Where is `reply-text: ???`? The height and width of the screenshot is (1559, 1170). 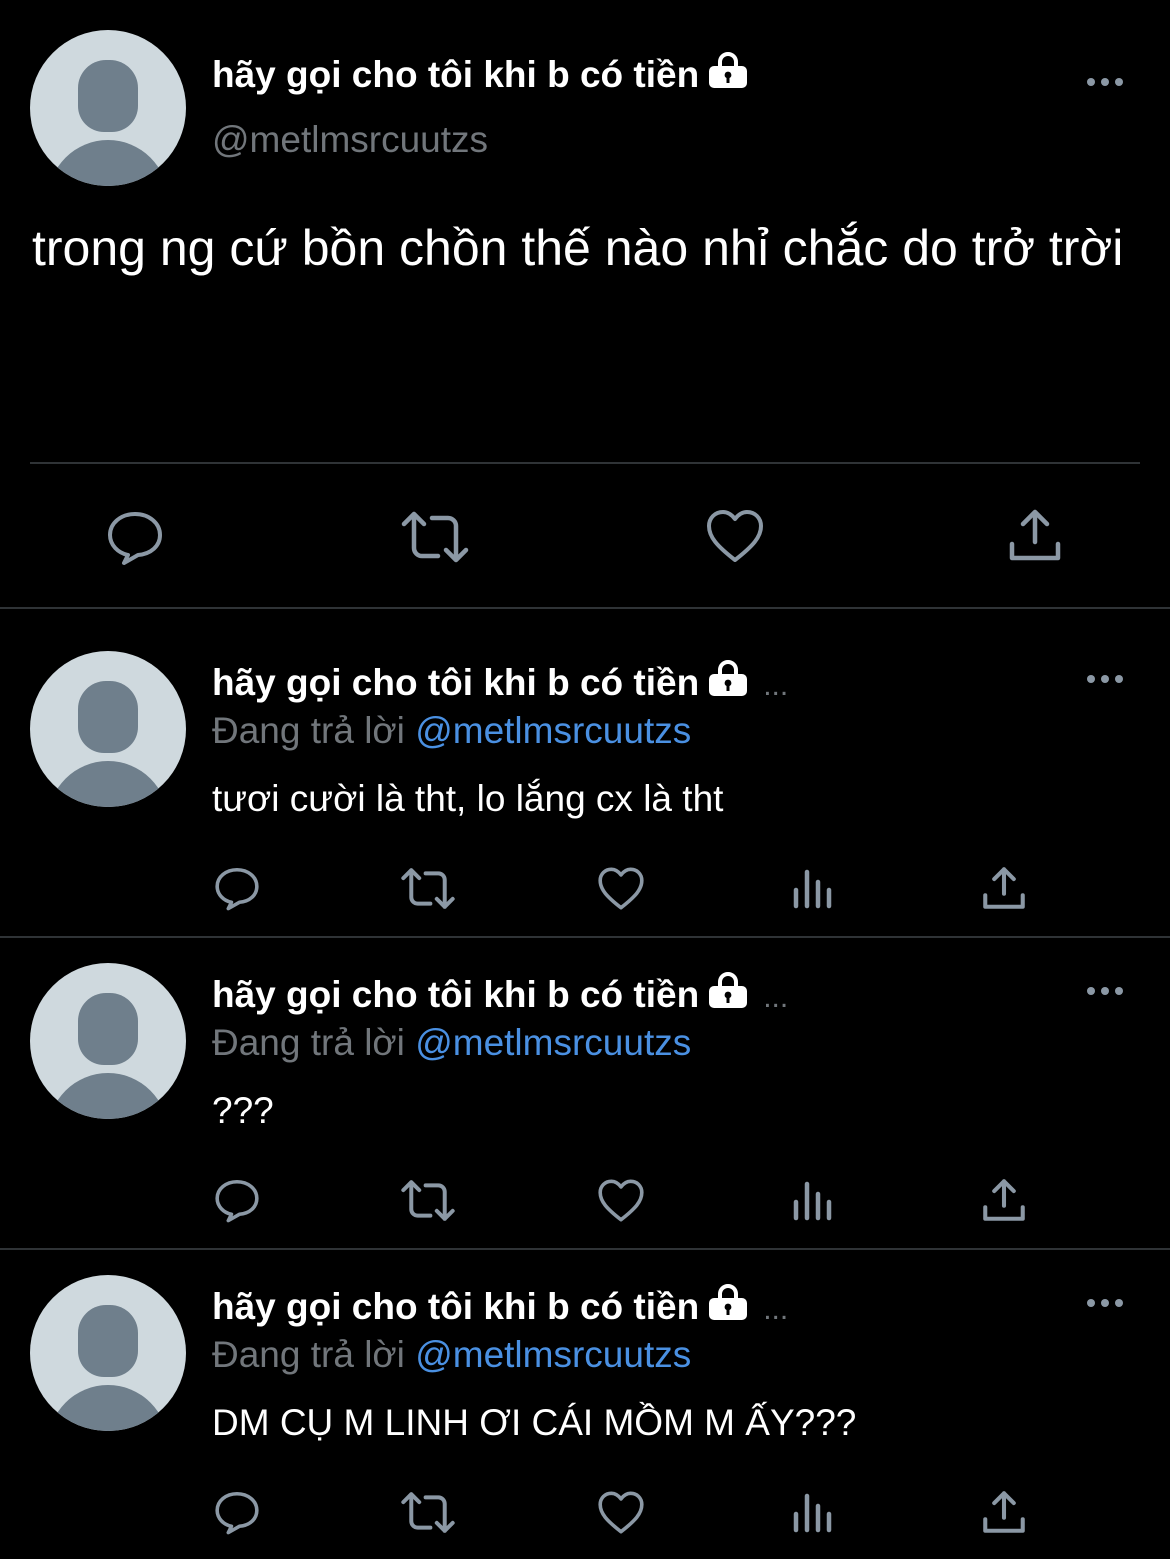 reply-text: ??? is located at coordinates (243, 1110).